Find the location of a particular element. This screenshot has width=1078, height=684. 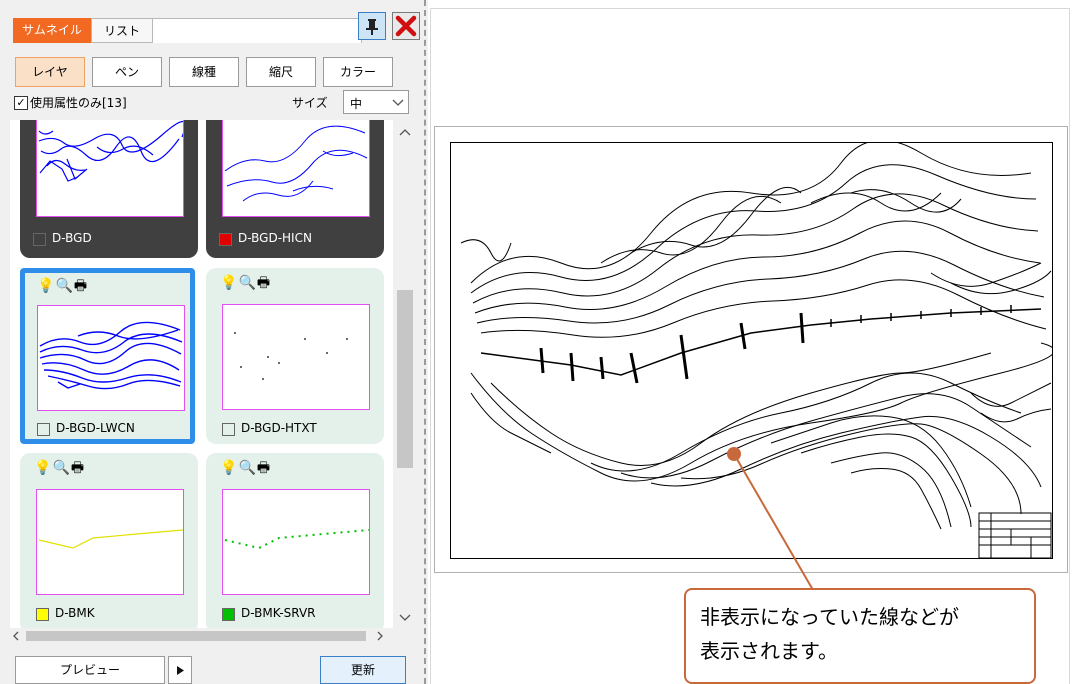

filter-layer-button: レイヤ is located at coordinates (50, 72).